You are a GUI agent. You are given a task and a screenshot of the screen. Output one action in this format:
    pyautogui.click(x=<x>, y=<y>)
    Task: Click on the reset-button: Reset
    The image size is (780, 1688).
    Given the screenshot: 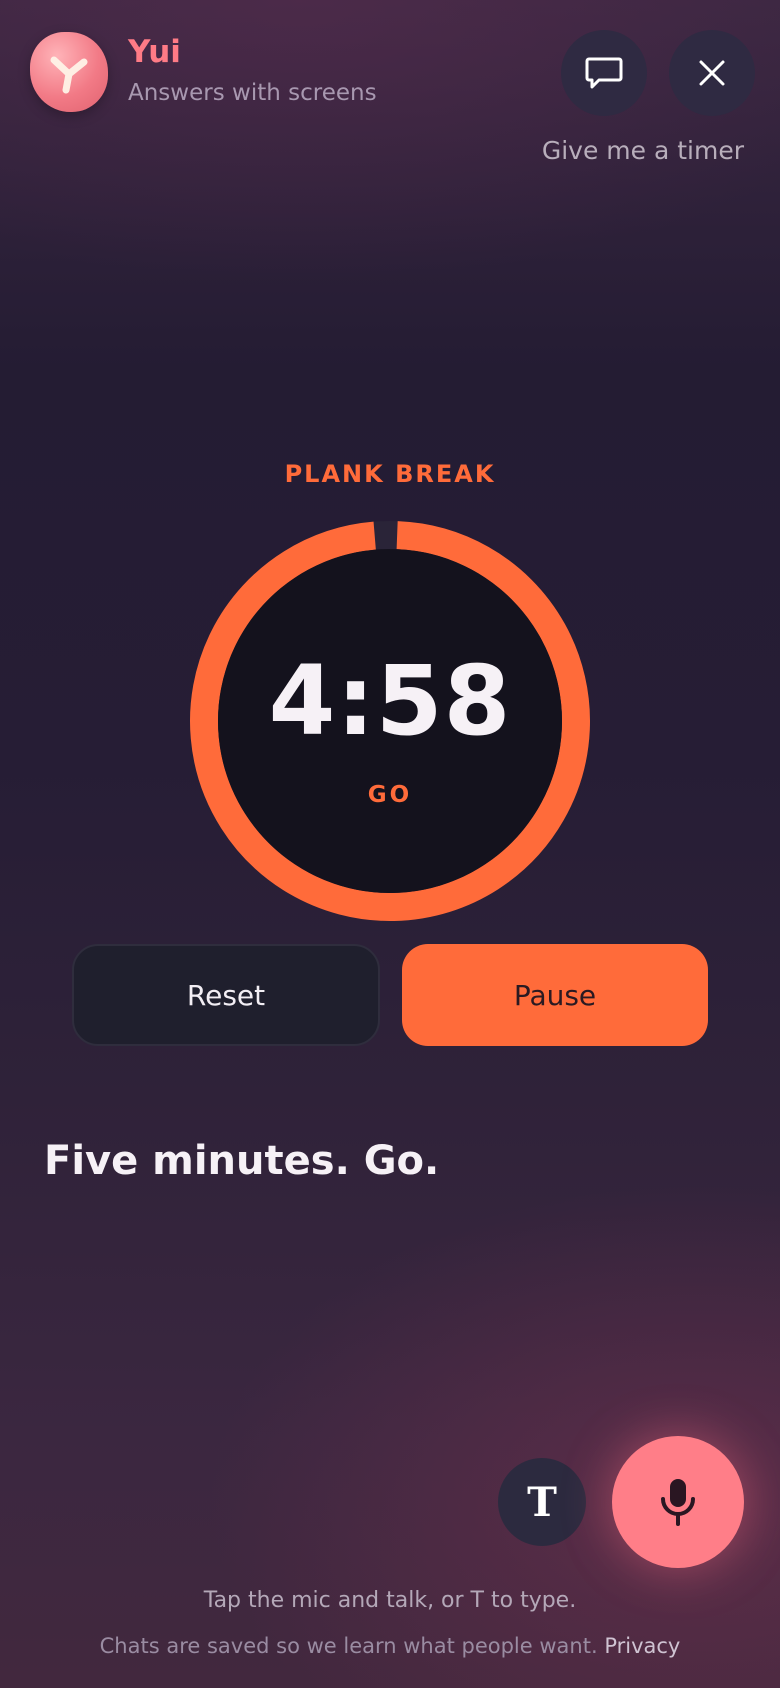 What is the action you would take?
    pyautogui.click(x=226, y=995)
    